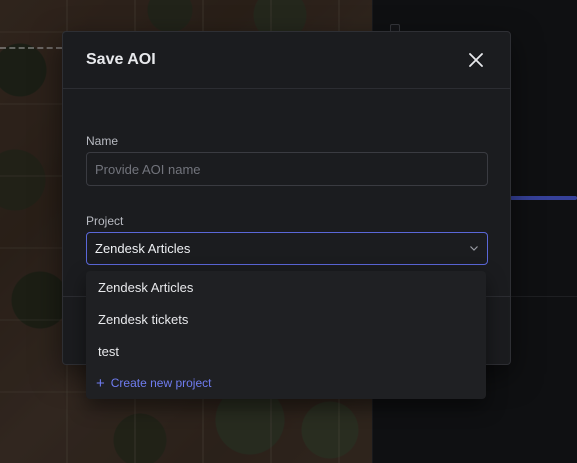 The image size is (577, 463). Describe the element at coordinates (121, 59) in the screenshot. I see `dialog-title: Save AOI` at that location.